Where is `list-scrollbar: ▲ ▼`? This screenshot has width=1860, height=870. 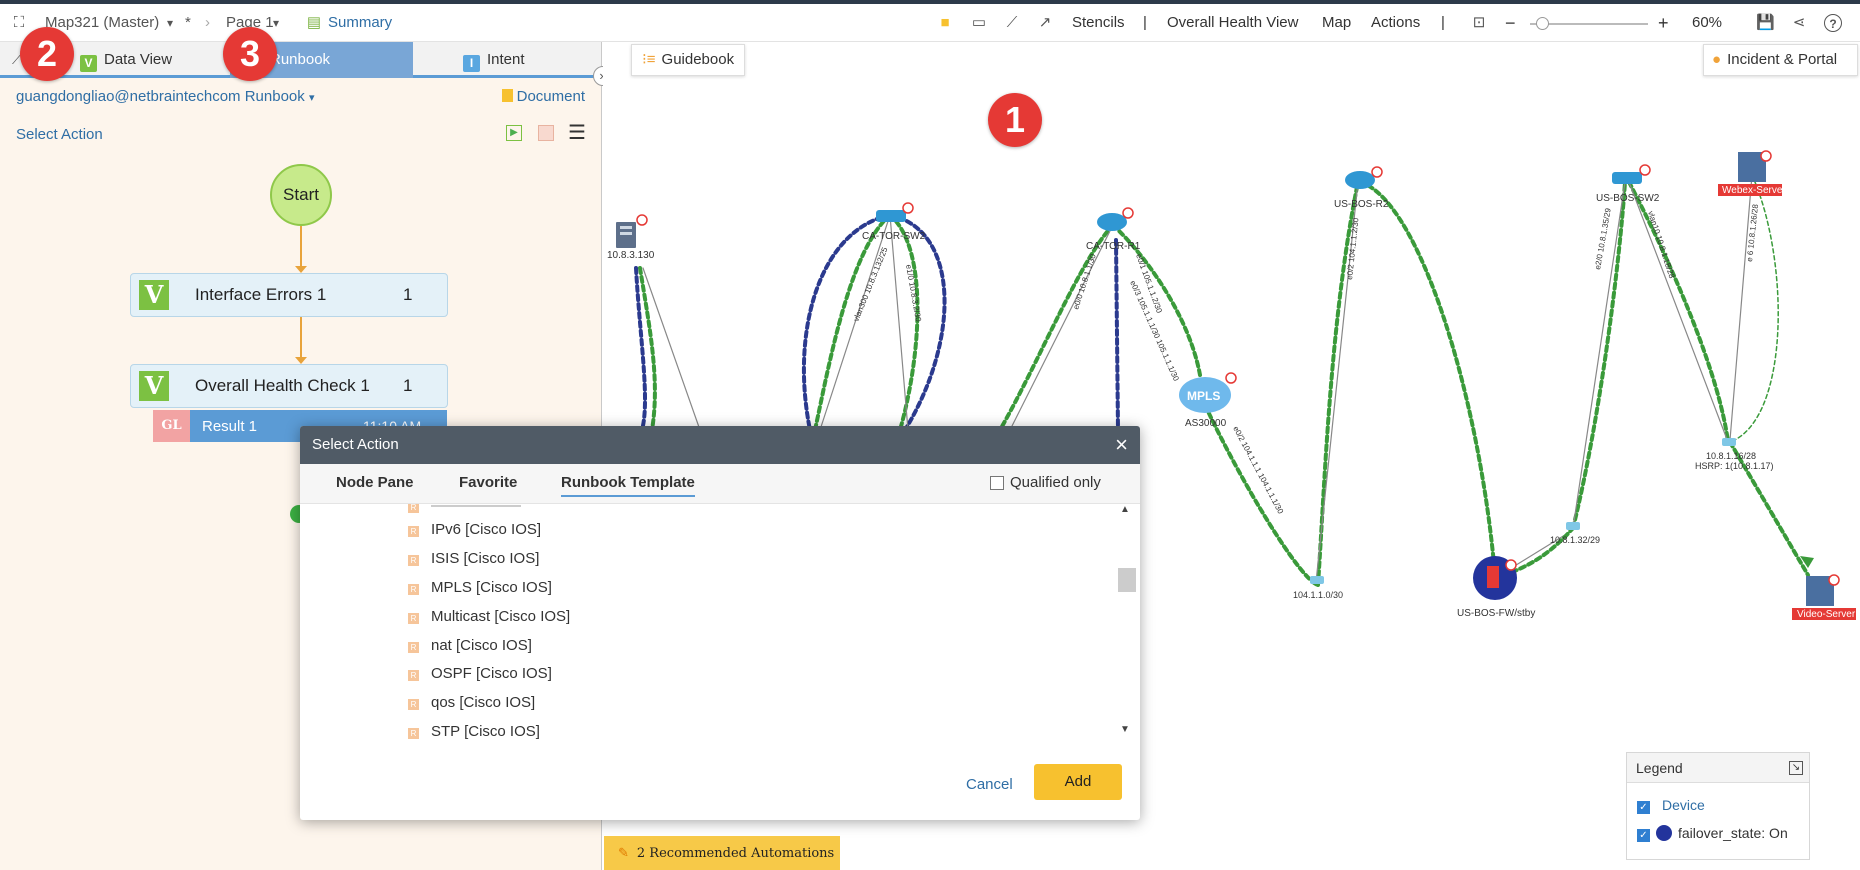 list-scrollbar: ▲ ▼ is located at coordinates (1126, 620).